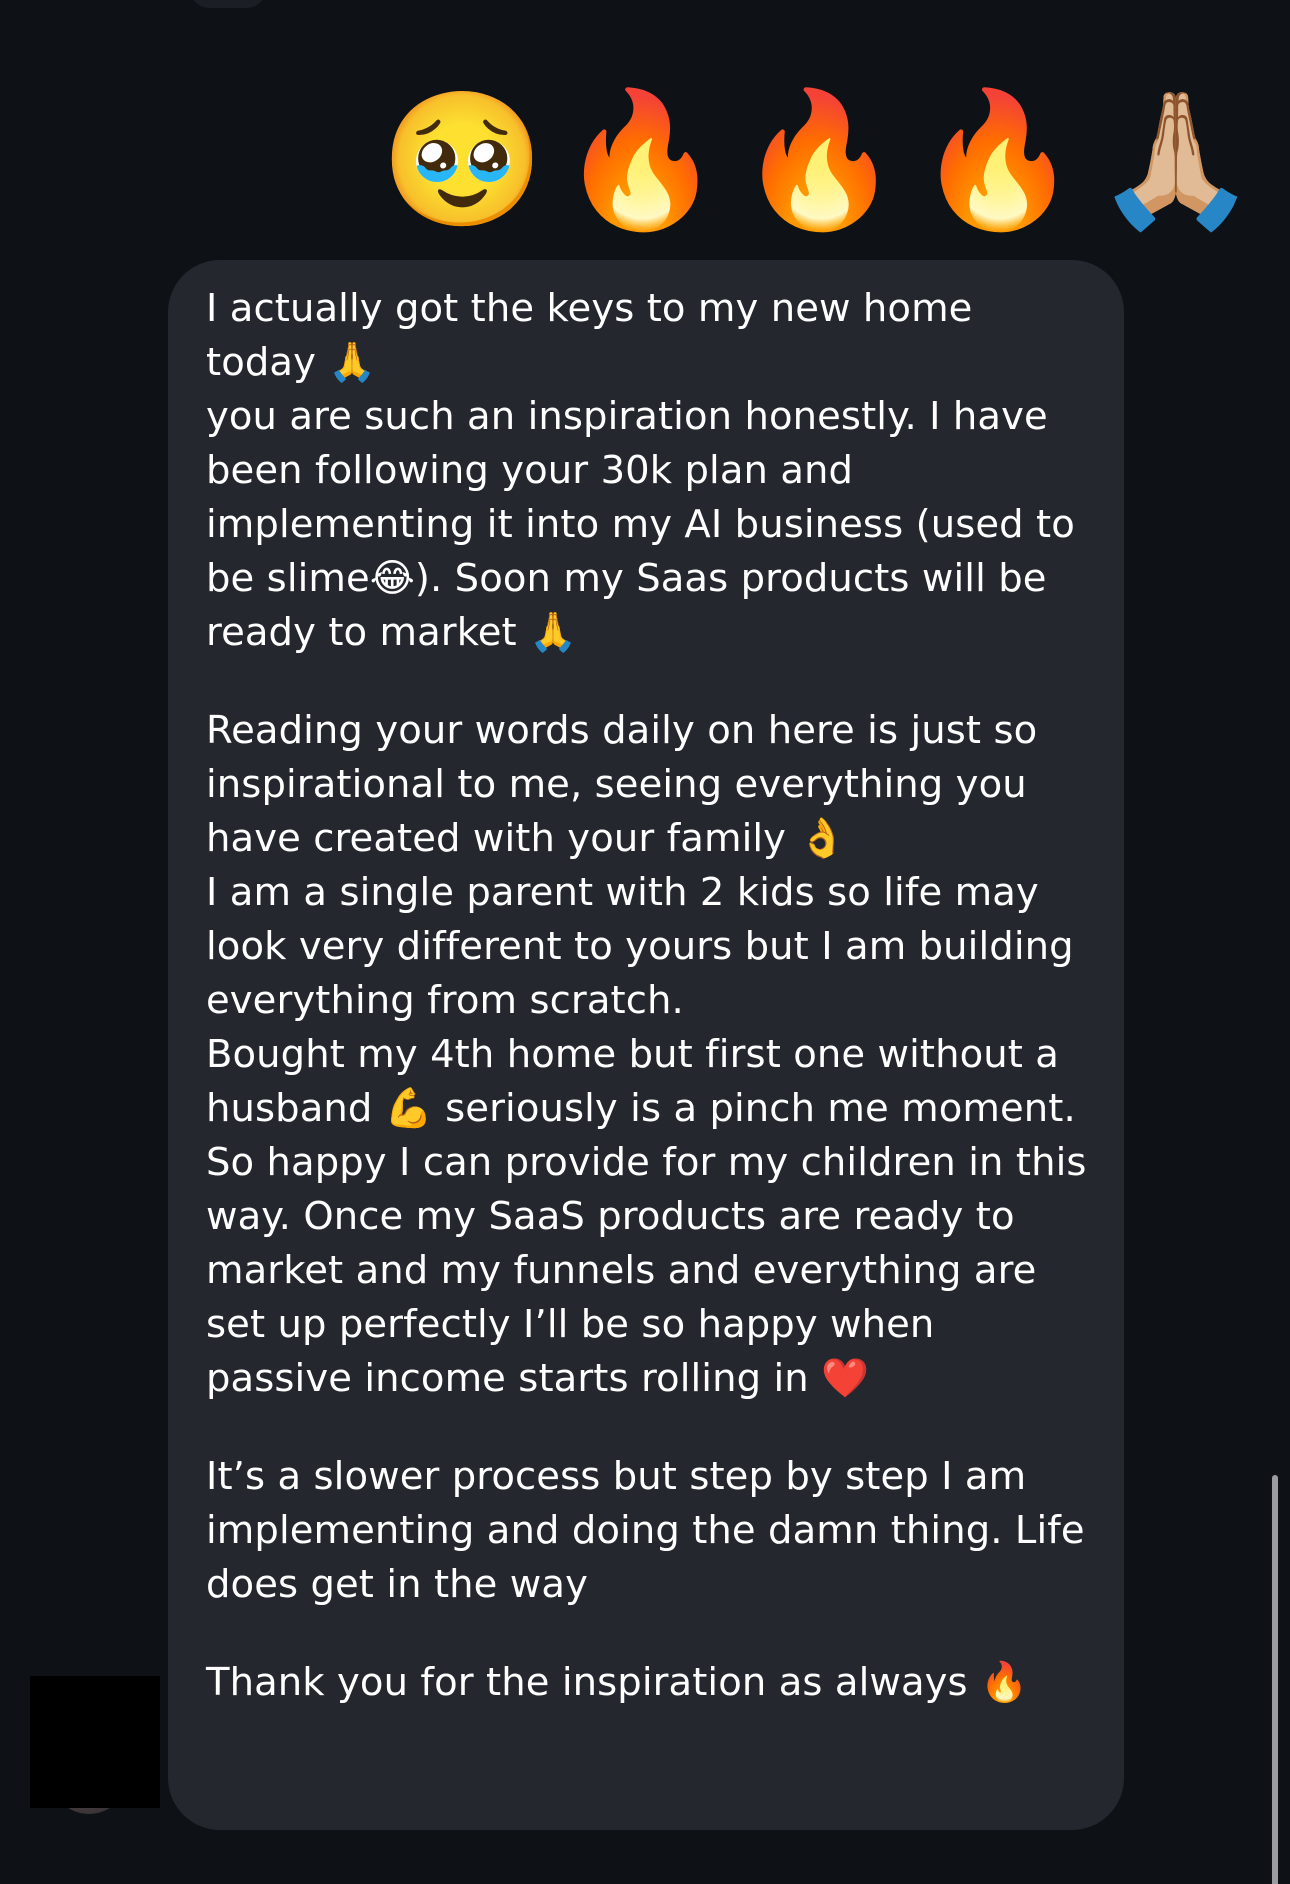  I want to click on sender-avatar-container, so click(95, 1745).